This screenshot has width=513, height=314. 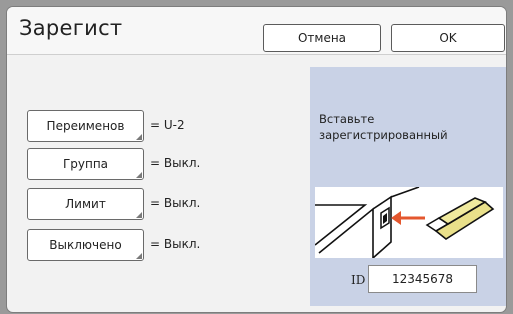 What do you see at coordinates (175, 203) in the screenshot?
I see `limit-value: = Выкл.` at bounding box center [175, 203].